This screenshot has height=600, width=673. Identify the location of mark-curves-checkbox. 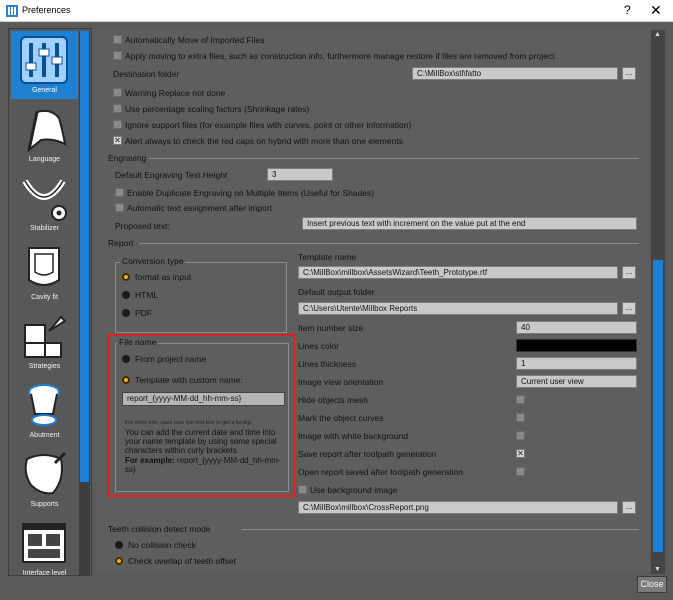
(520, 417).